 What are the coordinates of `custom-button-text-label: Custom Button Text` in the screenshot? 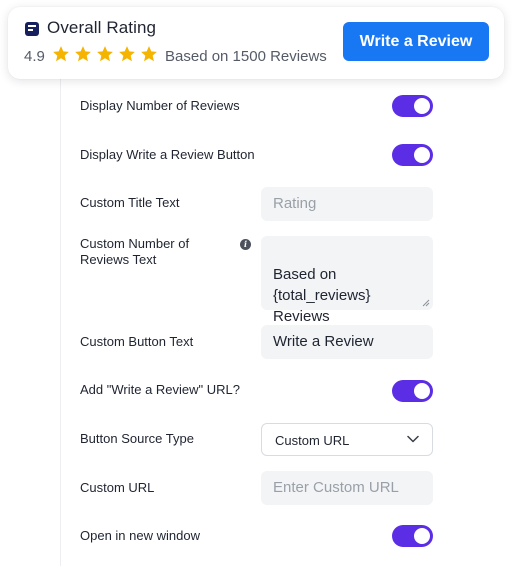 It's located at (137, 341).